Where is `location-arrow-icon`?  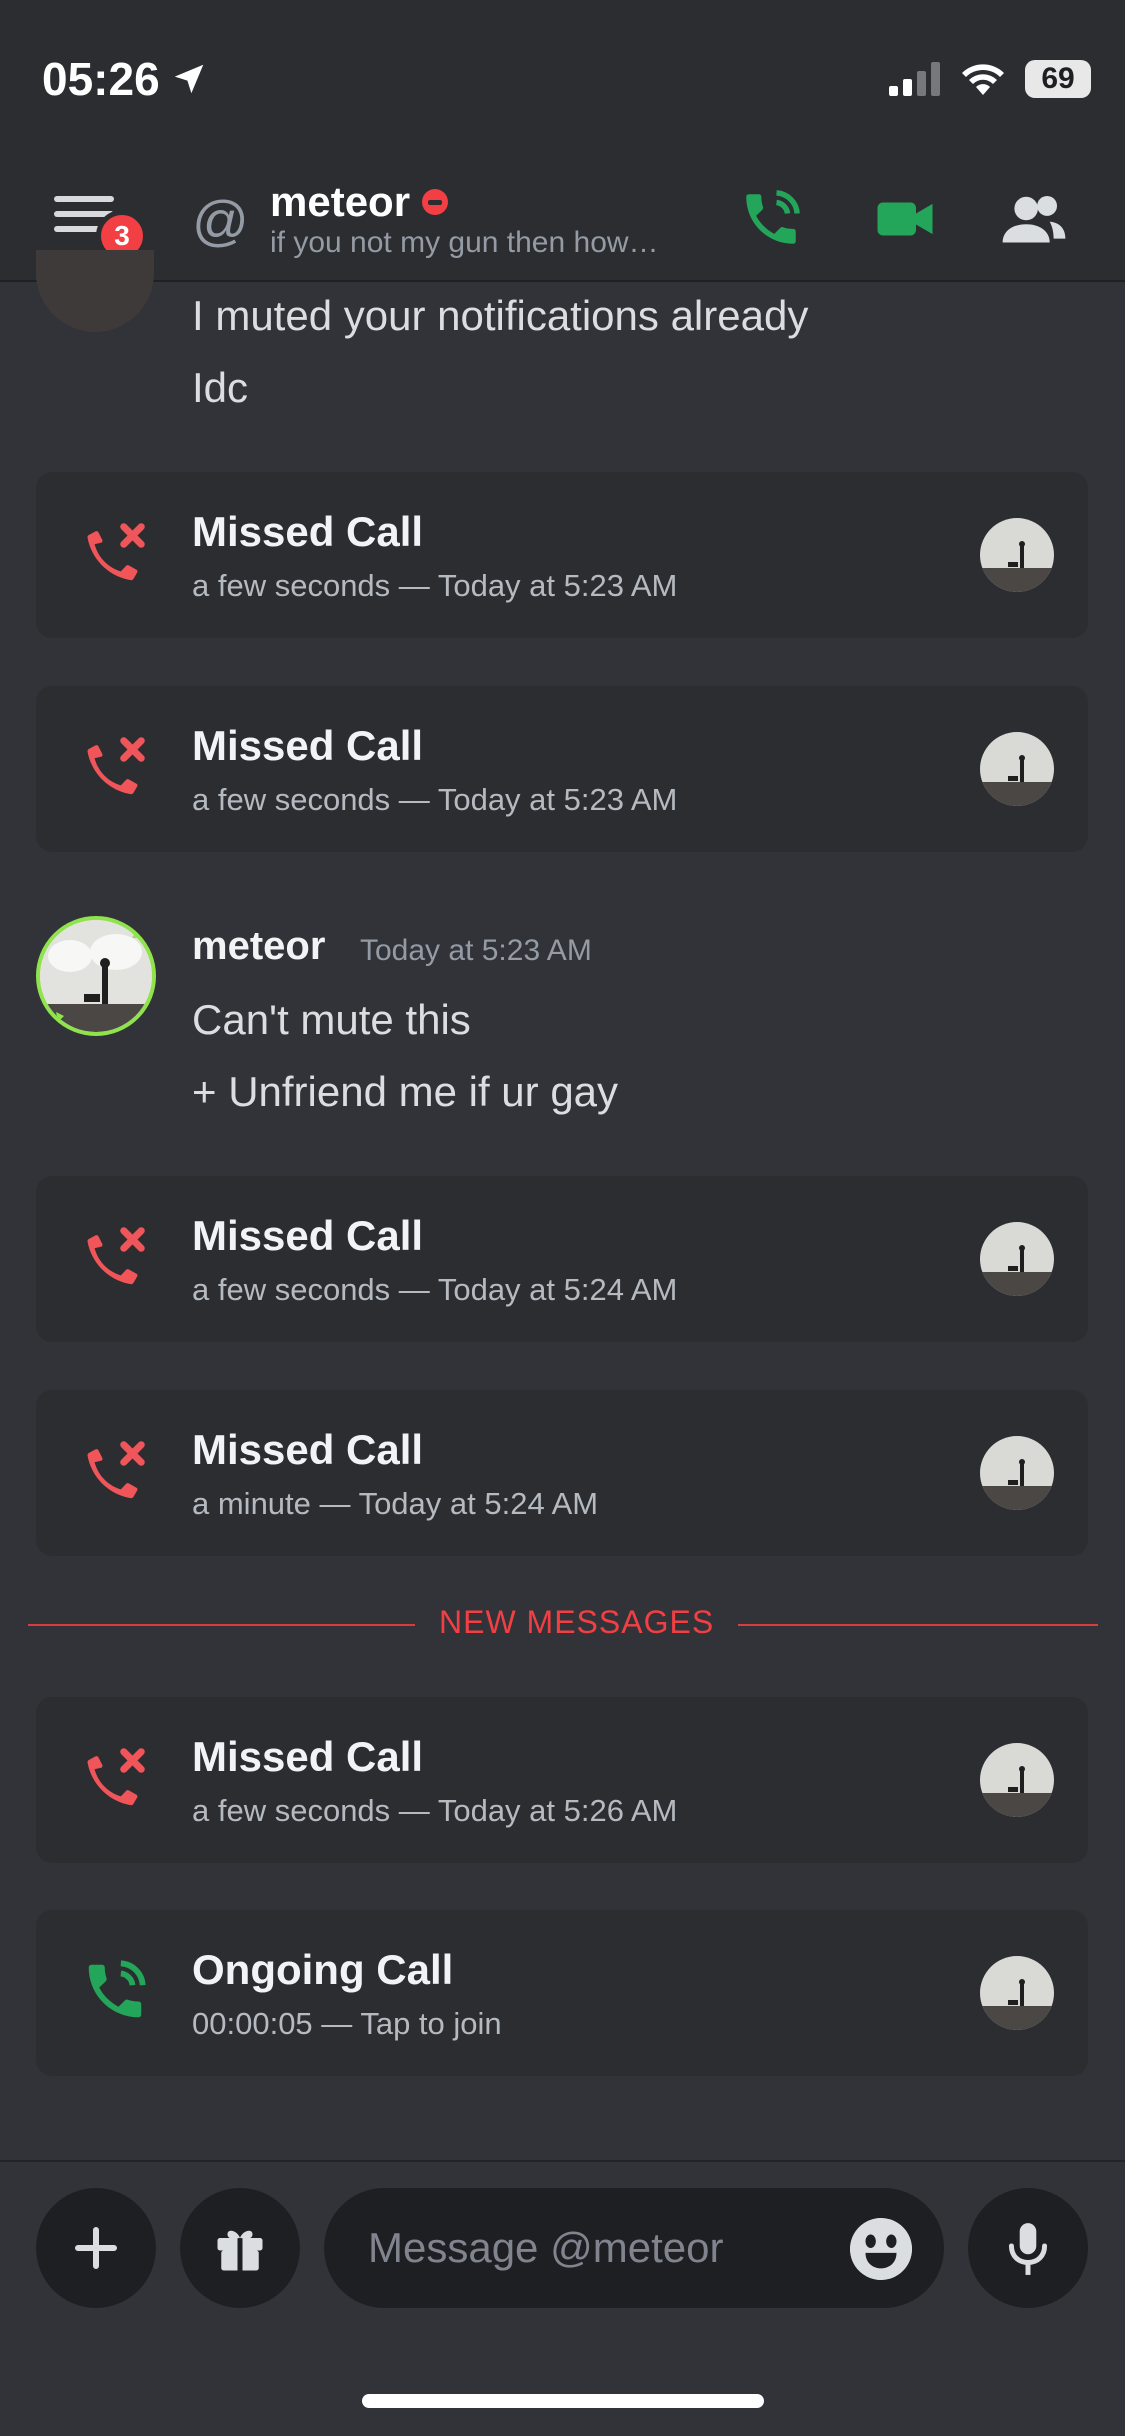
location-arrow-icon is located at coordinates (188, 79).